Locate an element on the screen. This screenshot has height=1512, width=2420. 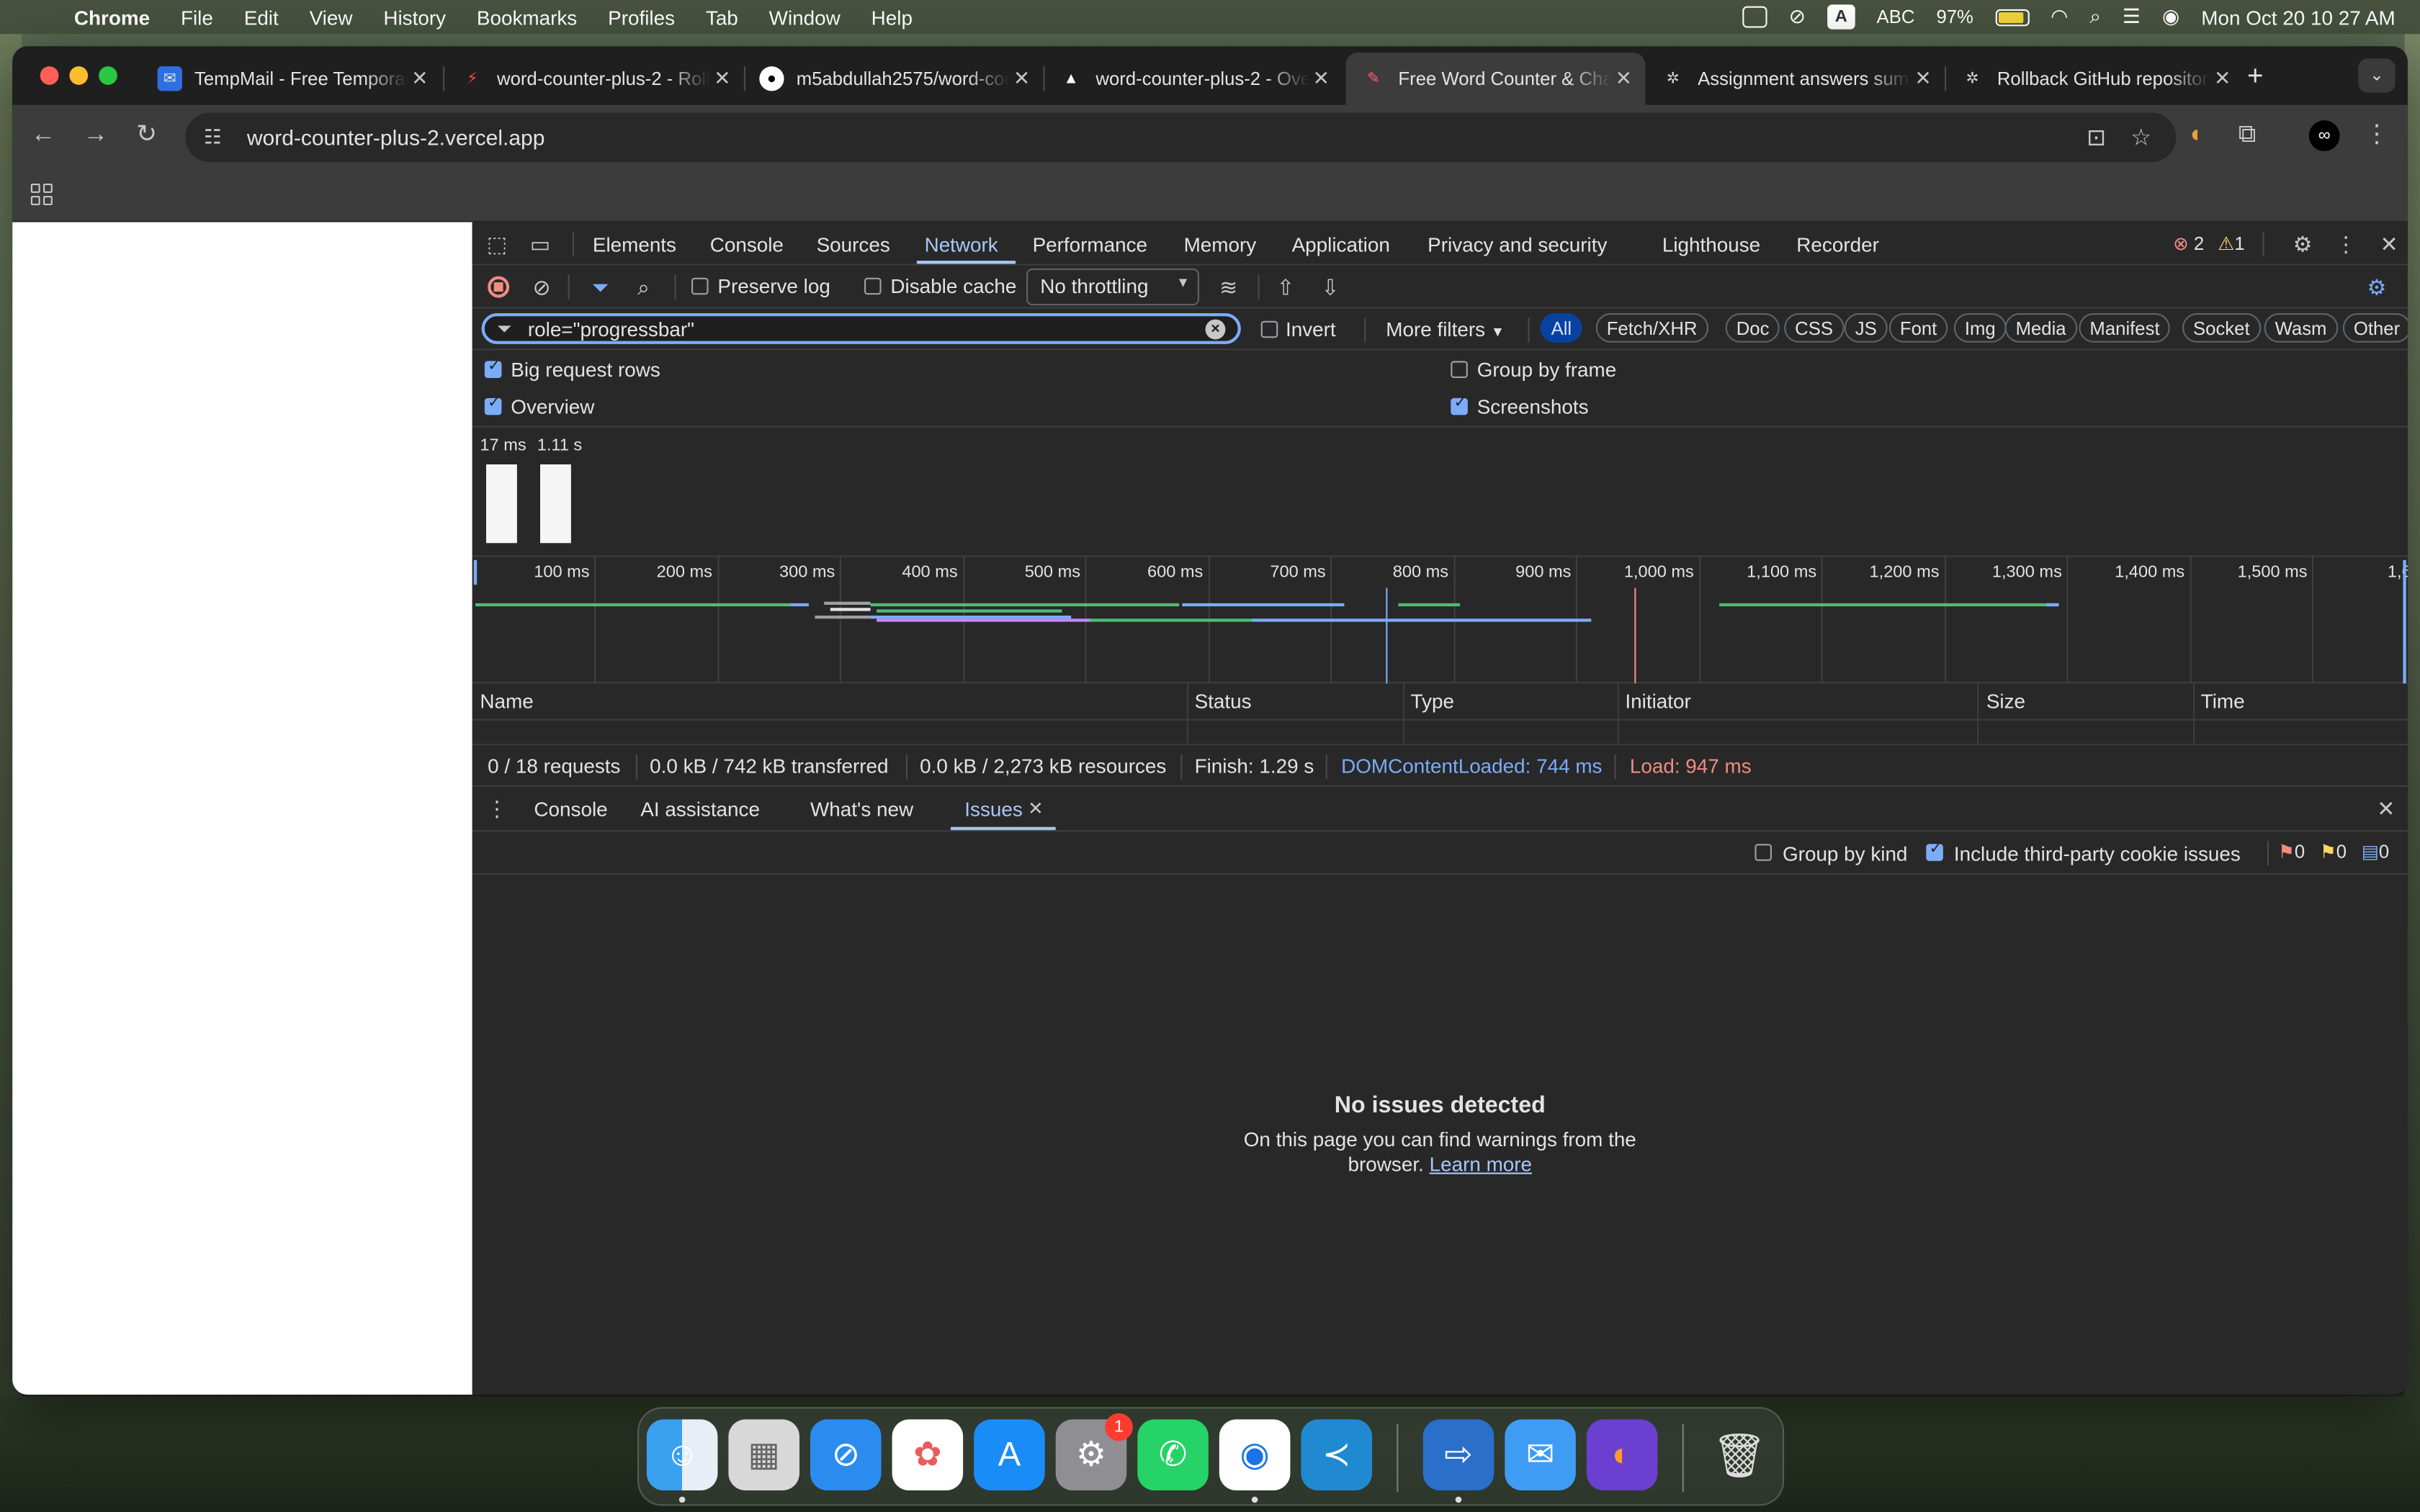
photos-icon: ✿ is located at coordinates (928, 1454).